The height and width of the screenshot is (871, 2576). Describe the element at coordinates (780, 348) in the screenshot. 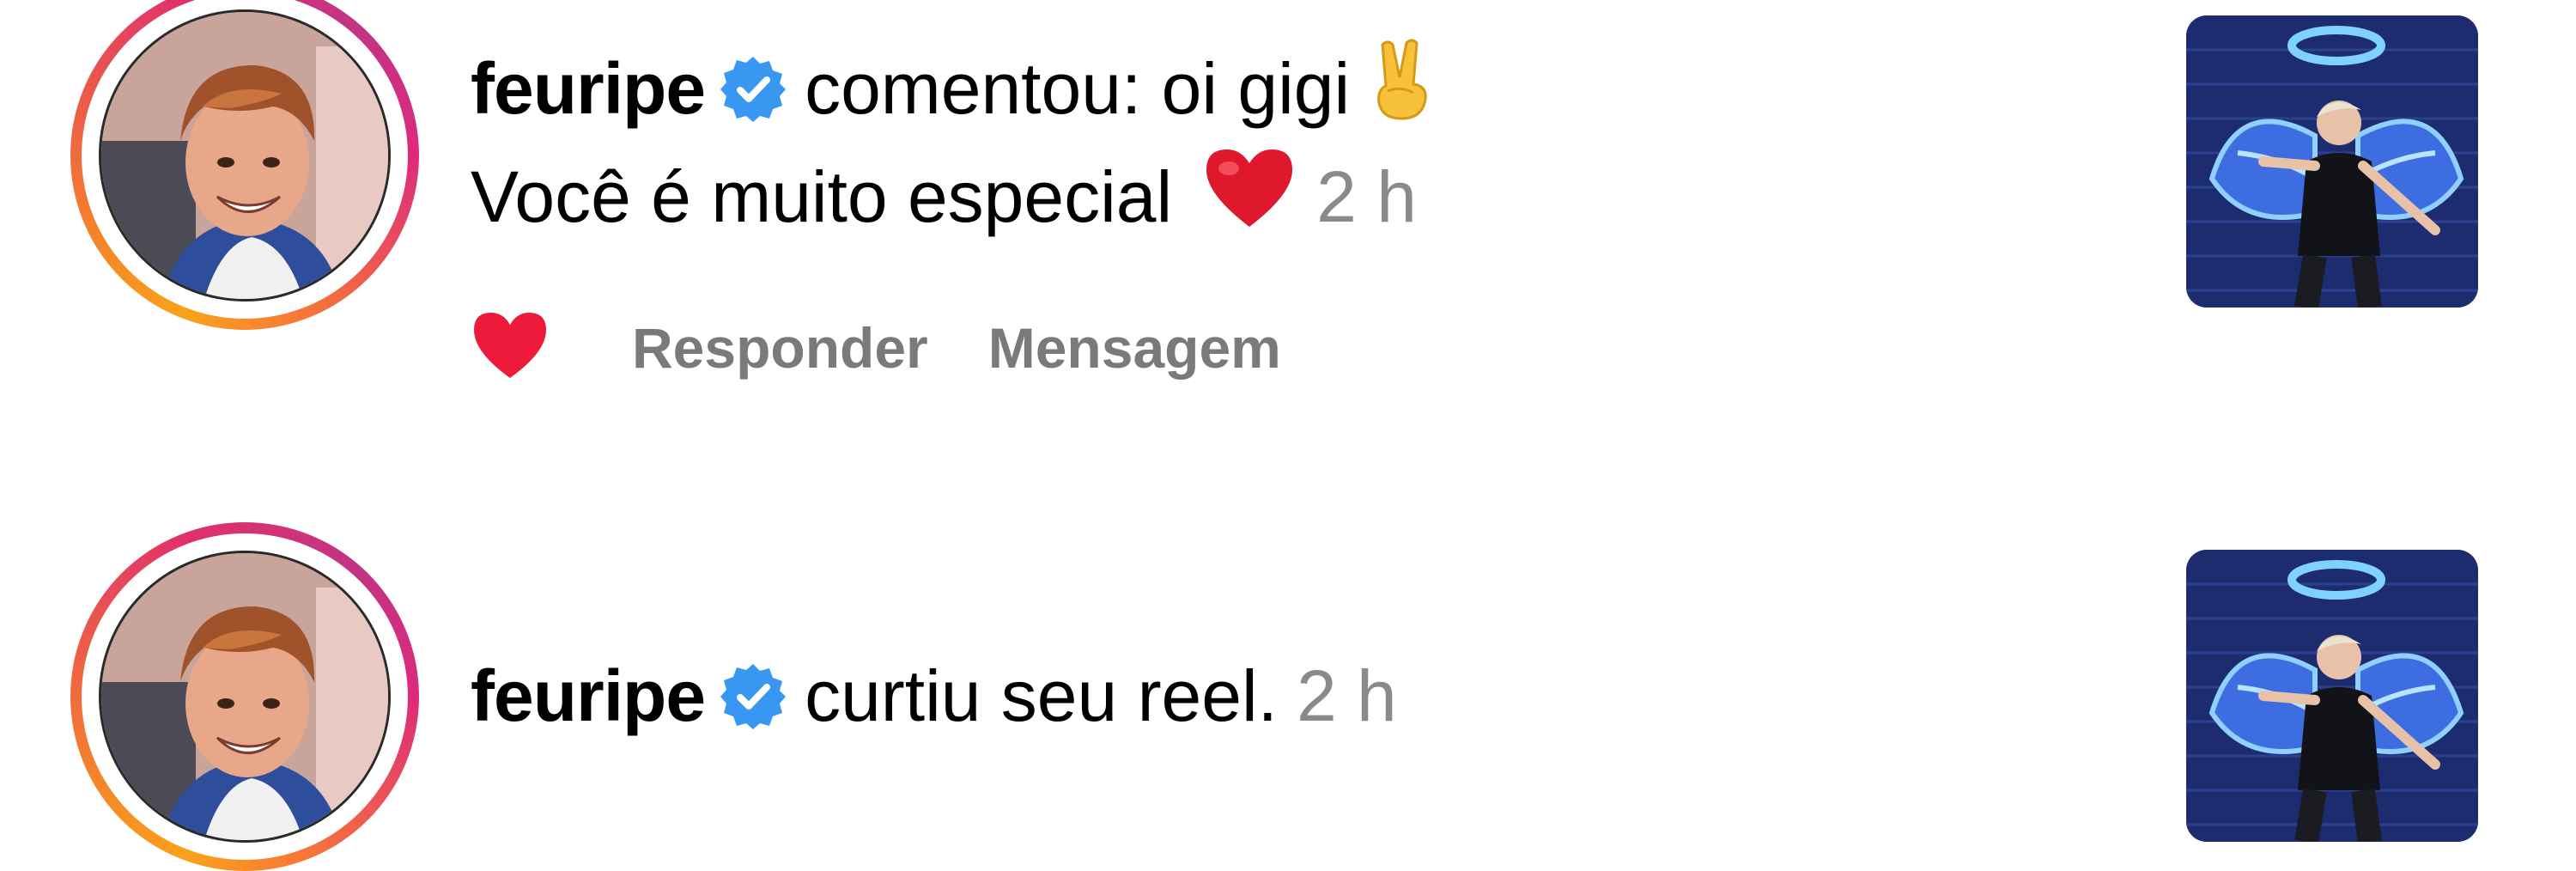

I see `reply-button: Responder` at that location.